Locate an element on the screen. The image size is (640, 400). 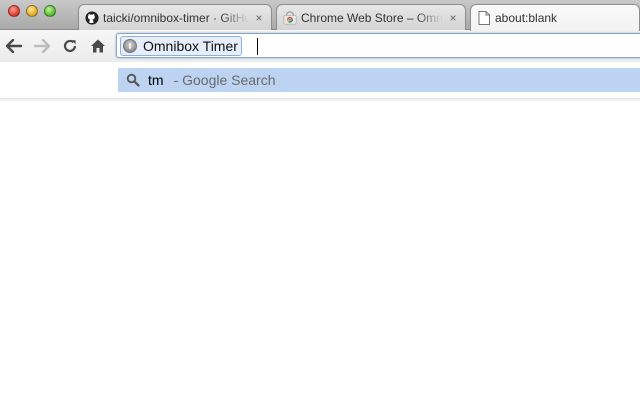
home-icon is located at coordinates (98, 46).